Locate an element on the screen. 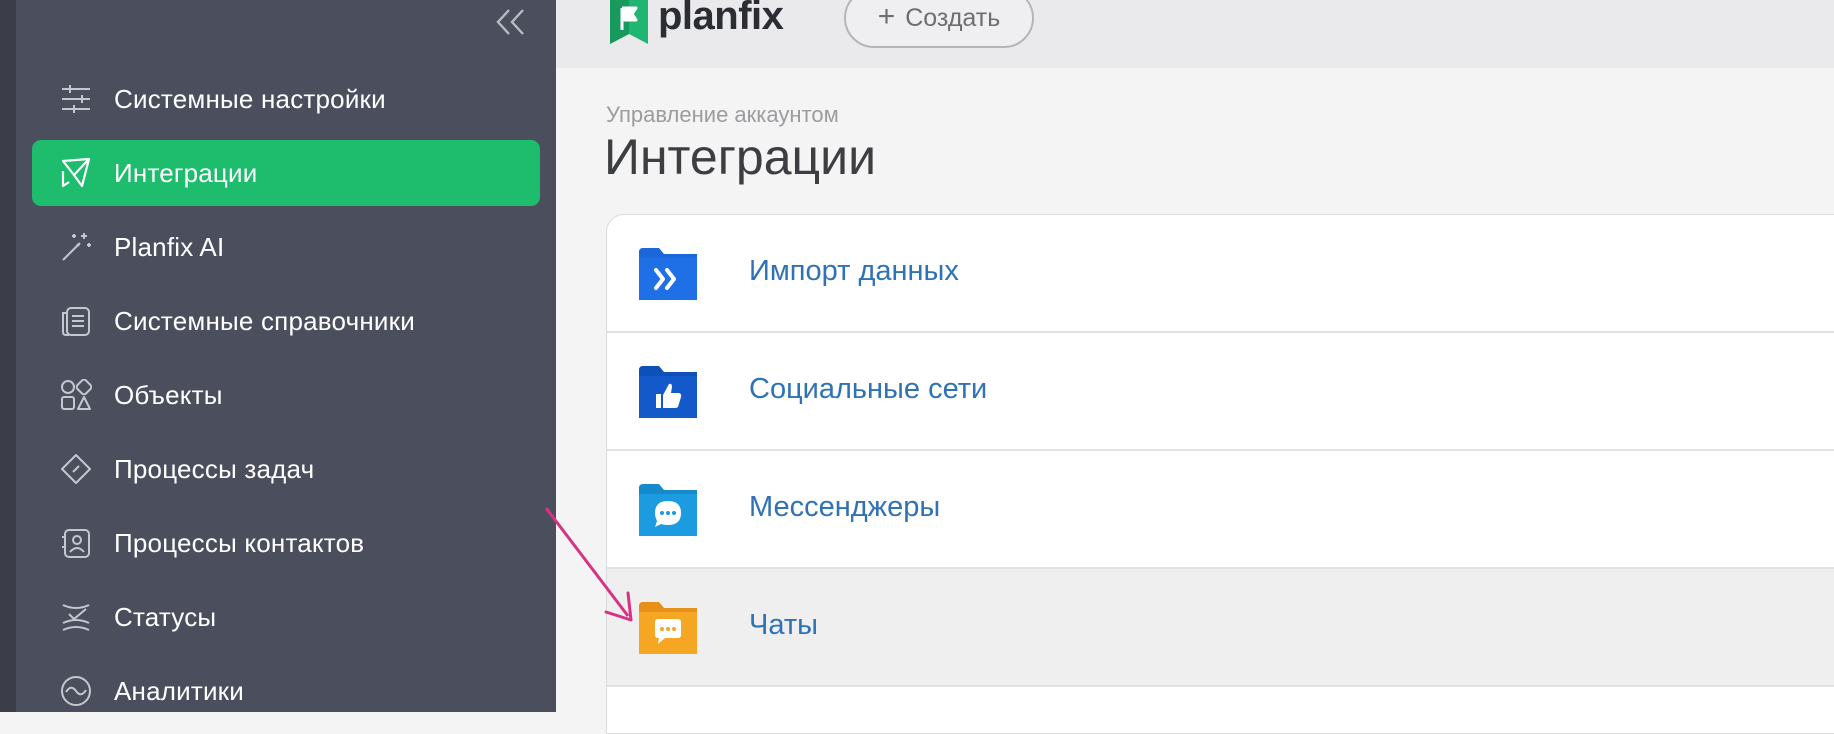 This screenshot has width=1834, height=734. sliders-icon is located at coordinates (76, 99).